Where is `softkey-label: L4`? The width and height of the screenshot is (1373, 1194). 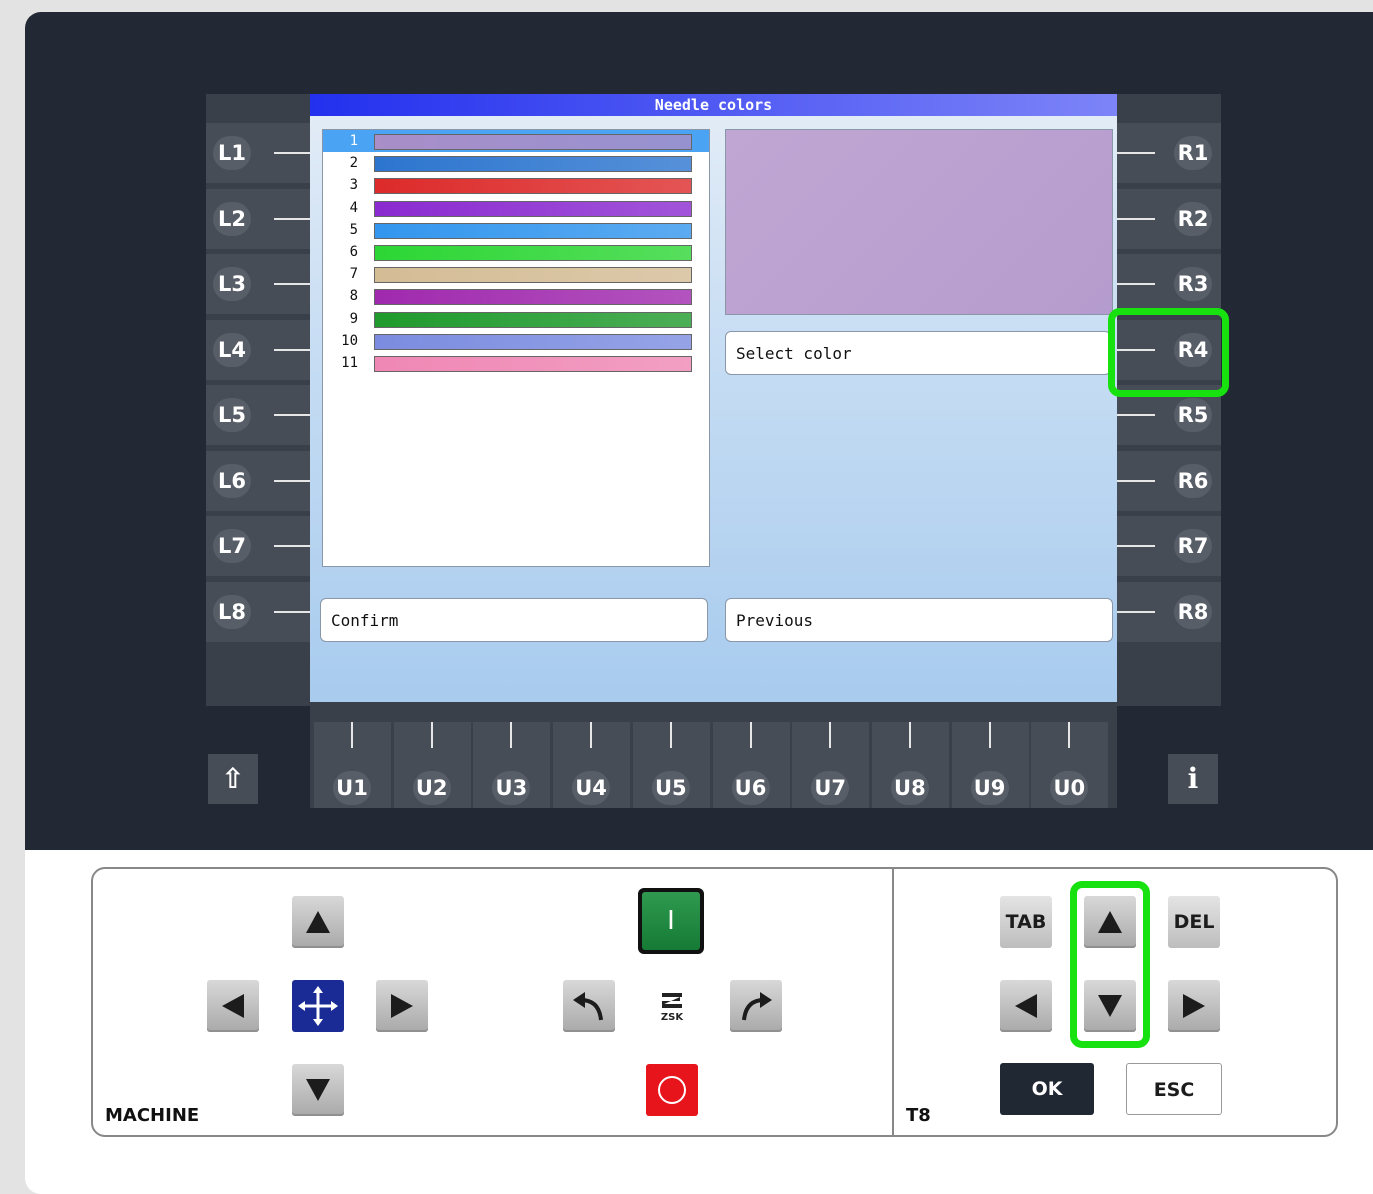 softkey-label: L4 is located at coordinates (232, 350).